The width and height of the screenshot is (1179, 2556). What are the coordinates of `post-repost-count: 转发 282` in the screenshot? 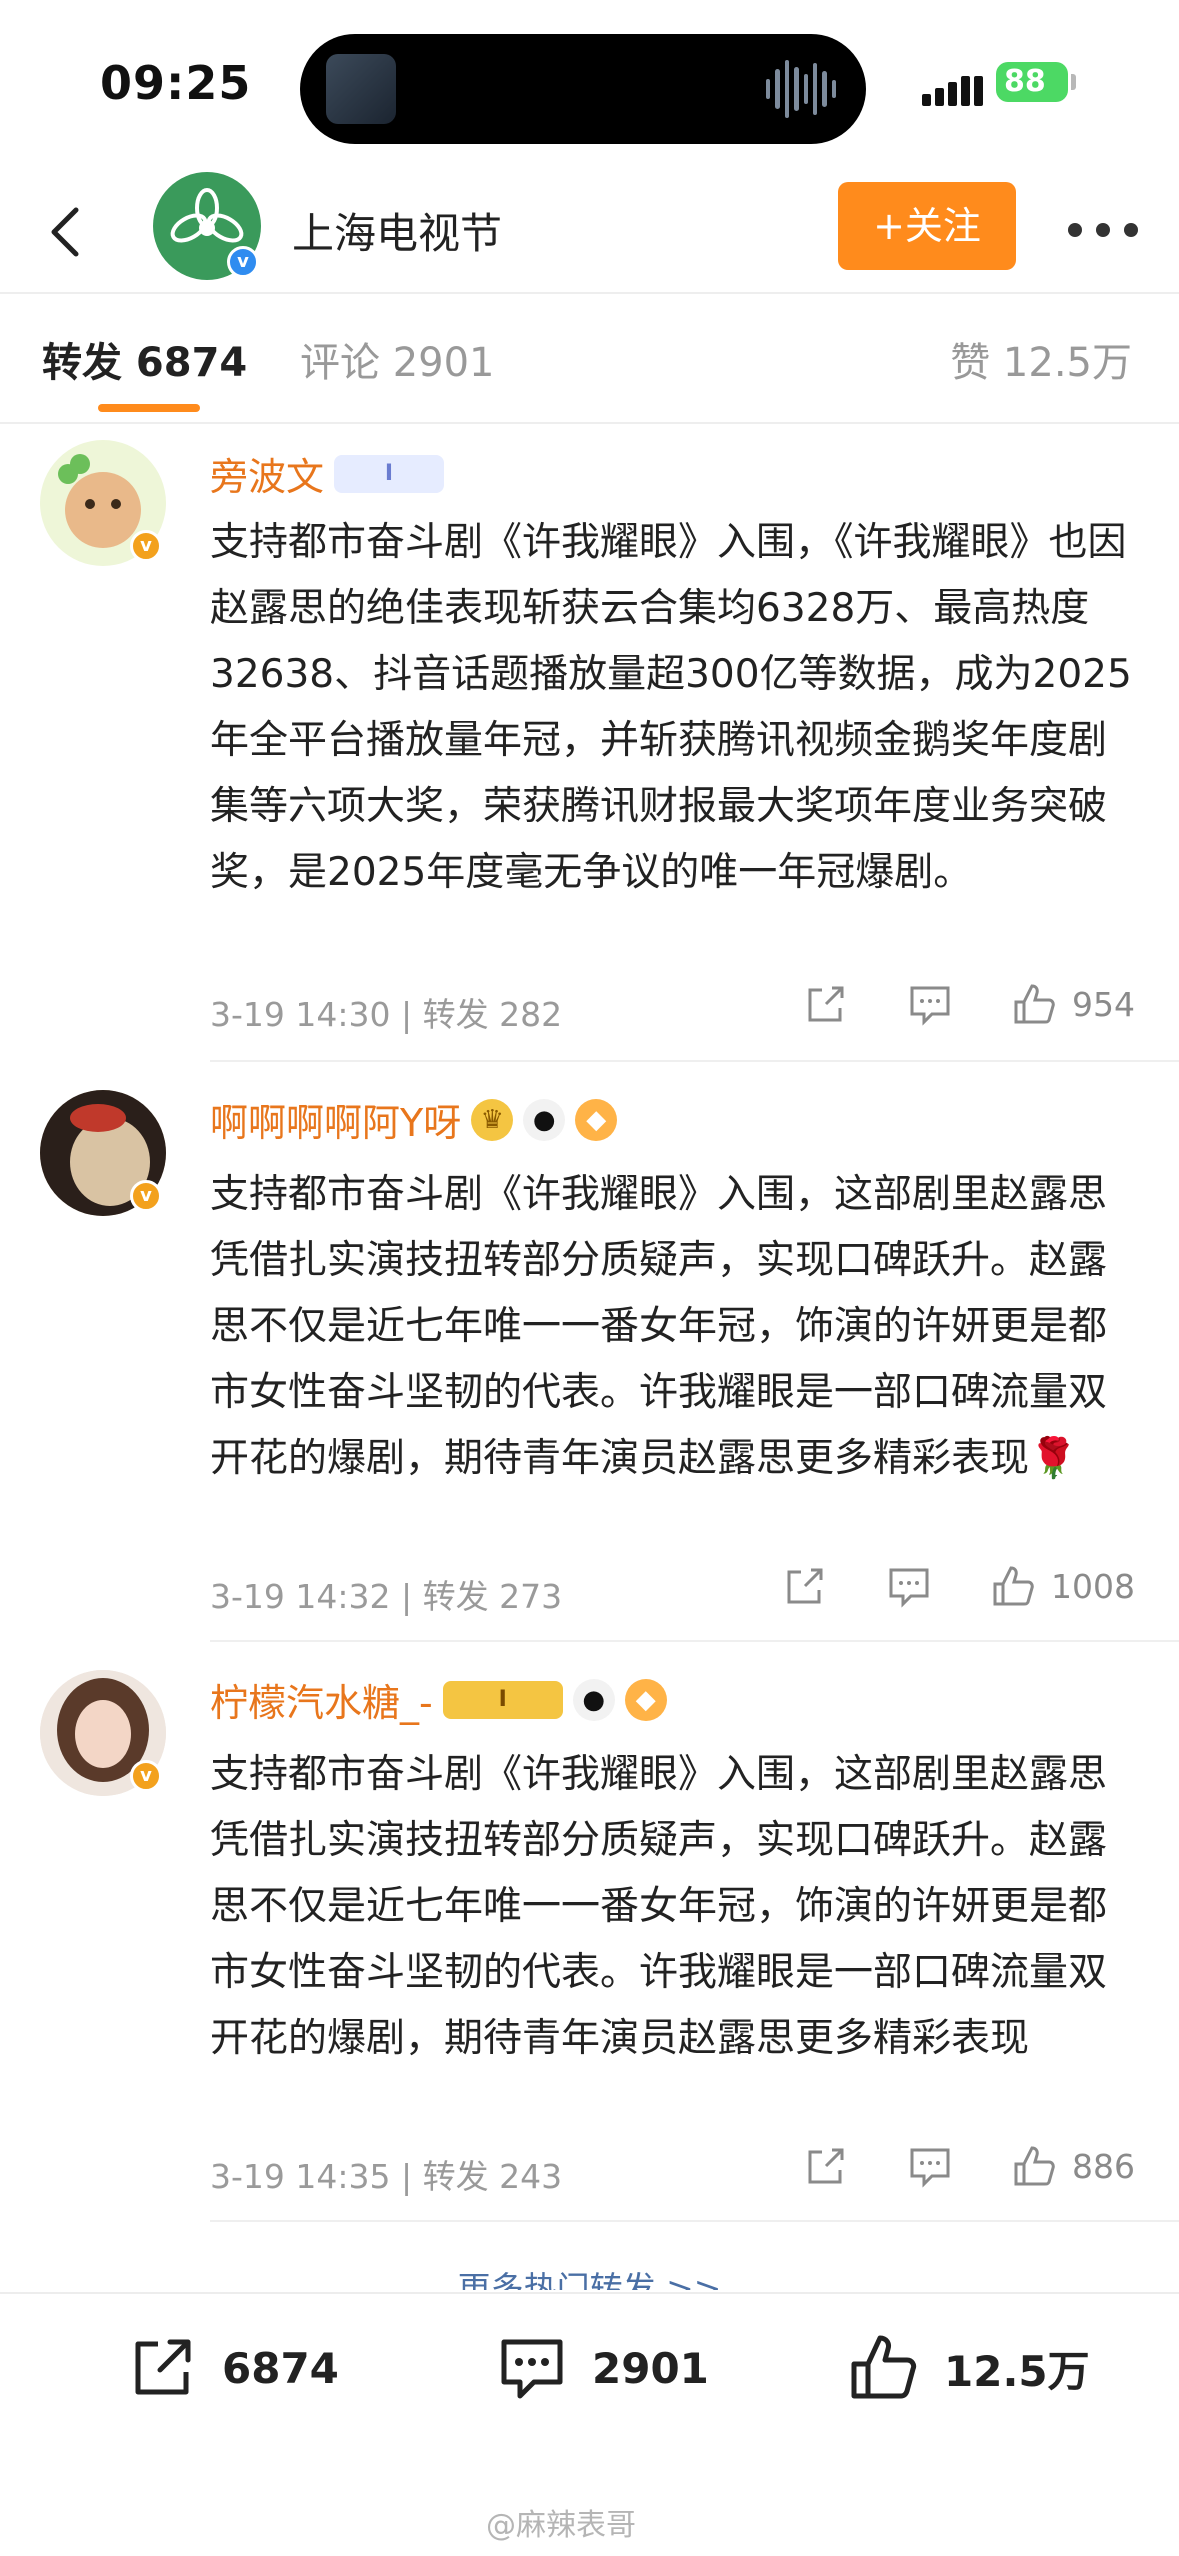 It's located at (492, 1014).